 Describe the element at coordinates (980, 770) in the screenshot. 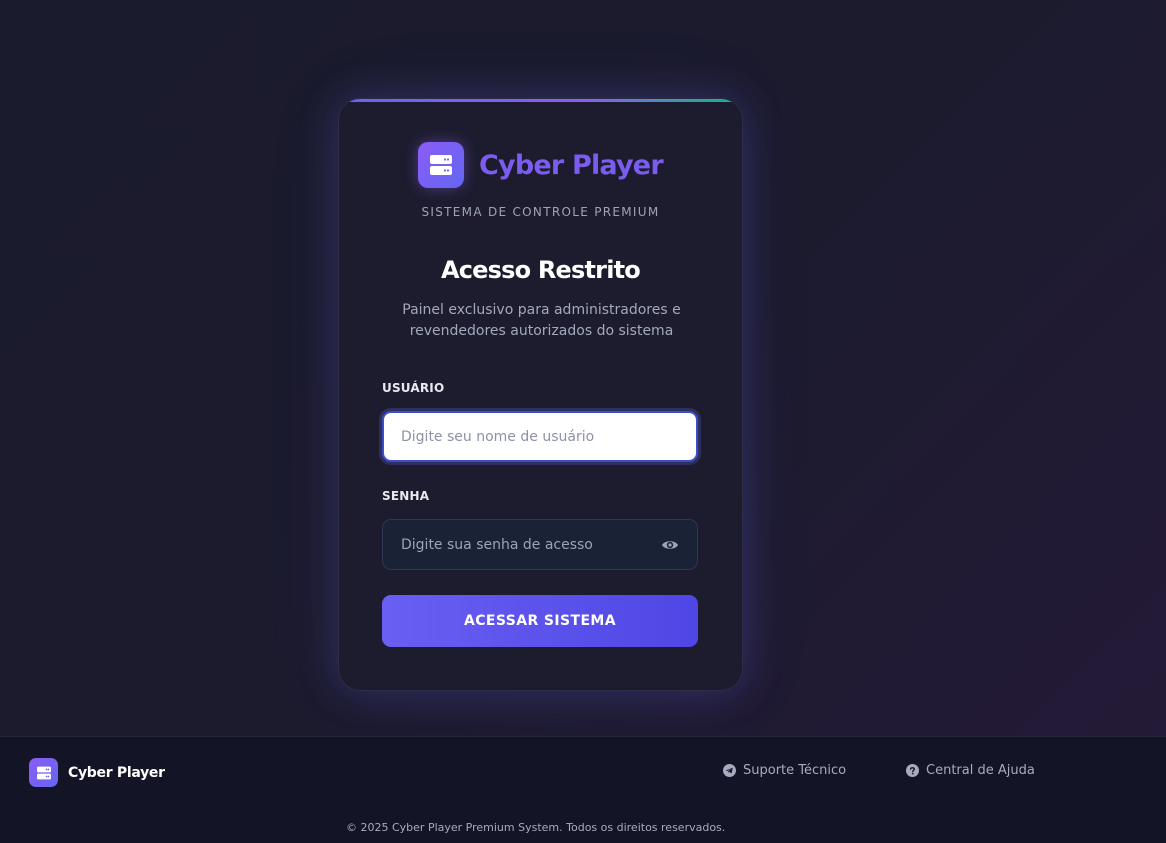

I see `help-center-label: Central de Ajuda` at that location.